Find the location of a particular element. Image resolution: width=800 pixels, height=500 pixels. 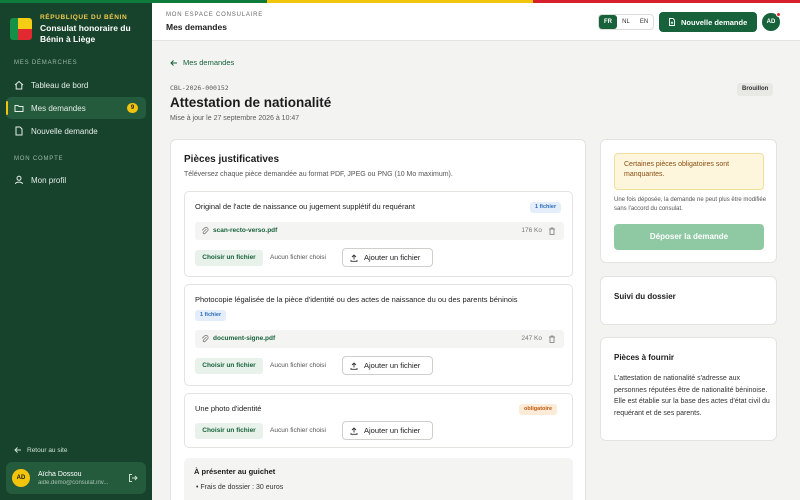

file-size: 176 Ko is located at coordinates (531, 230).